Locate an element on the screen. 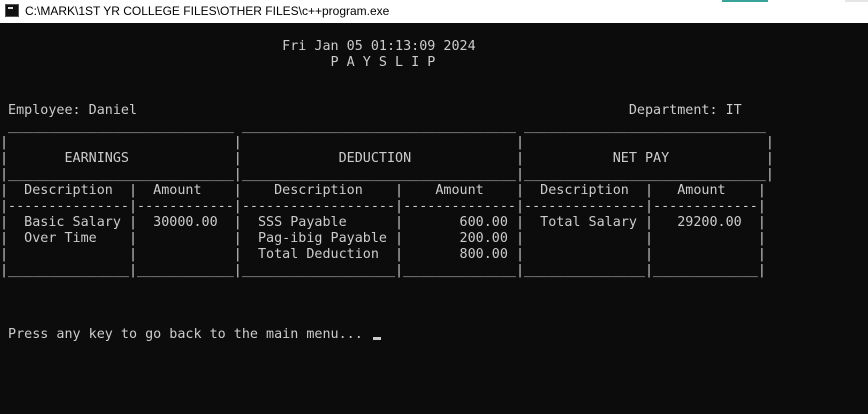 This screenshot has width=868, height=414. employee-department-line: Employee: Daniel Department: IT is located at coordinates (371, 110).